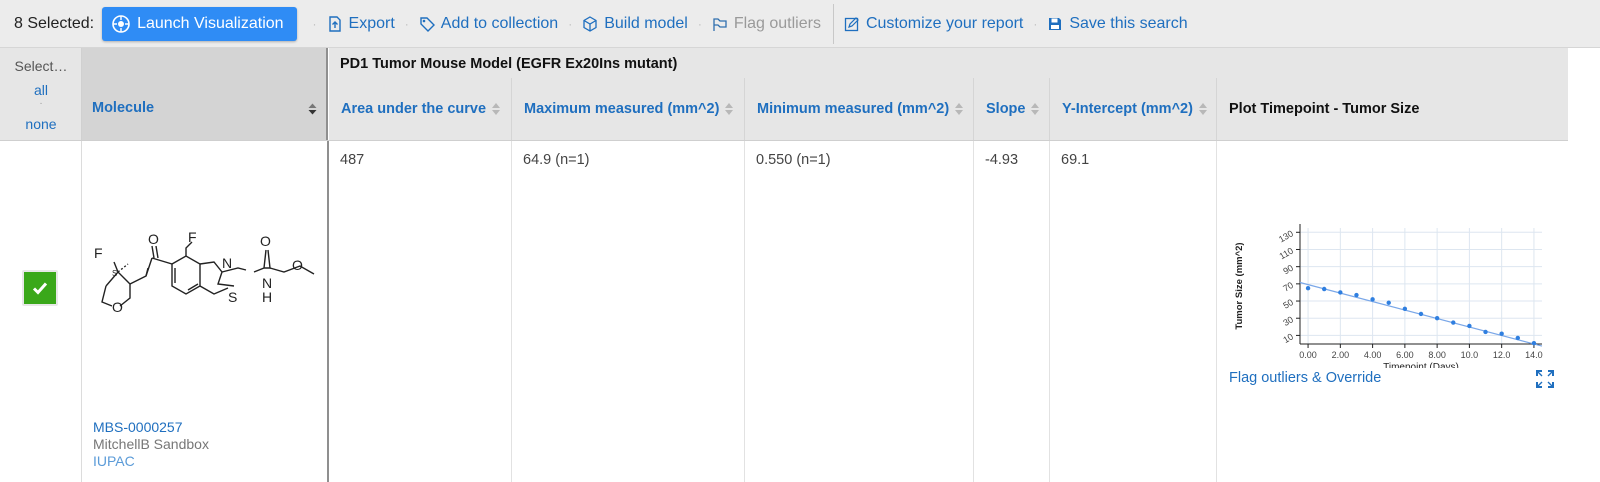  I want to click on col-slope-label: Slope, so click(1006, 109).